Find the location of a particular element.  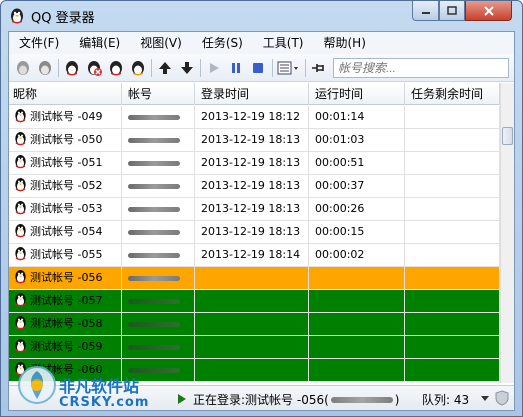

login-button is located at coordinates (72, 68).